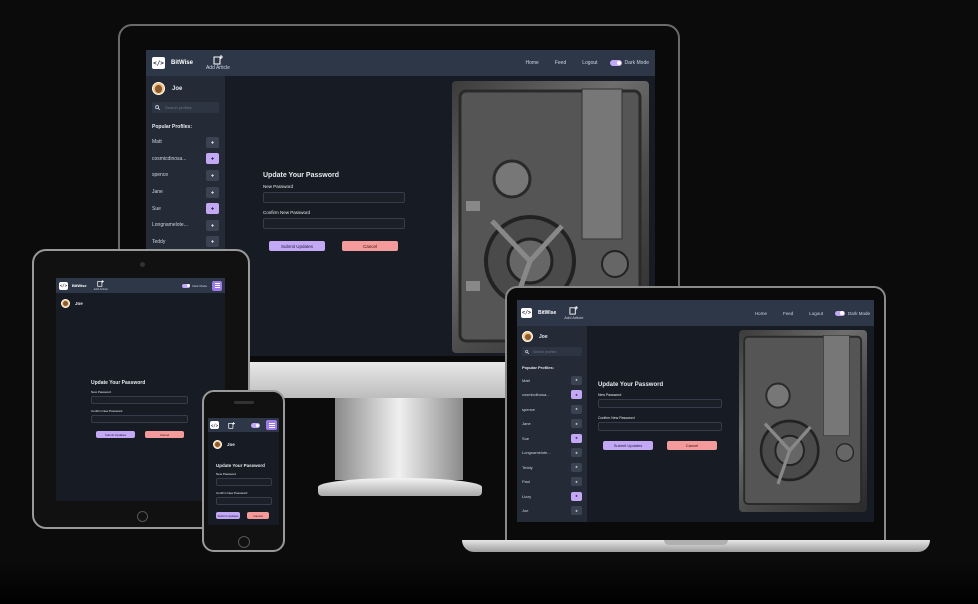 This screenshot has height=604, width=978. What do you see at coordinates (157, 142) in the screenshot?
I see `profile-name: Matt` at bounding box center [157, 142].